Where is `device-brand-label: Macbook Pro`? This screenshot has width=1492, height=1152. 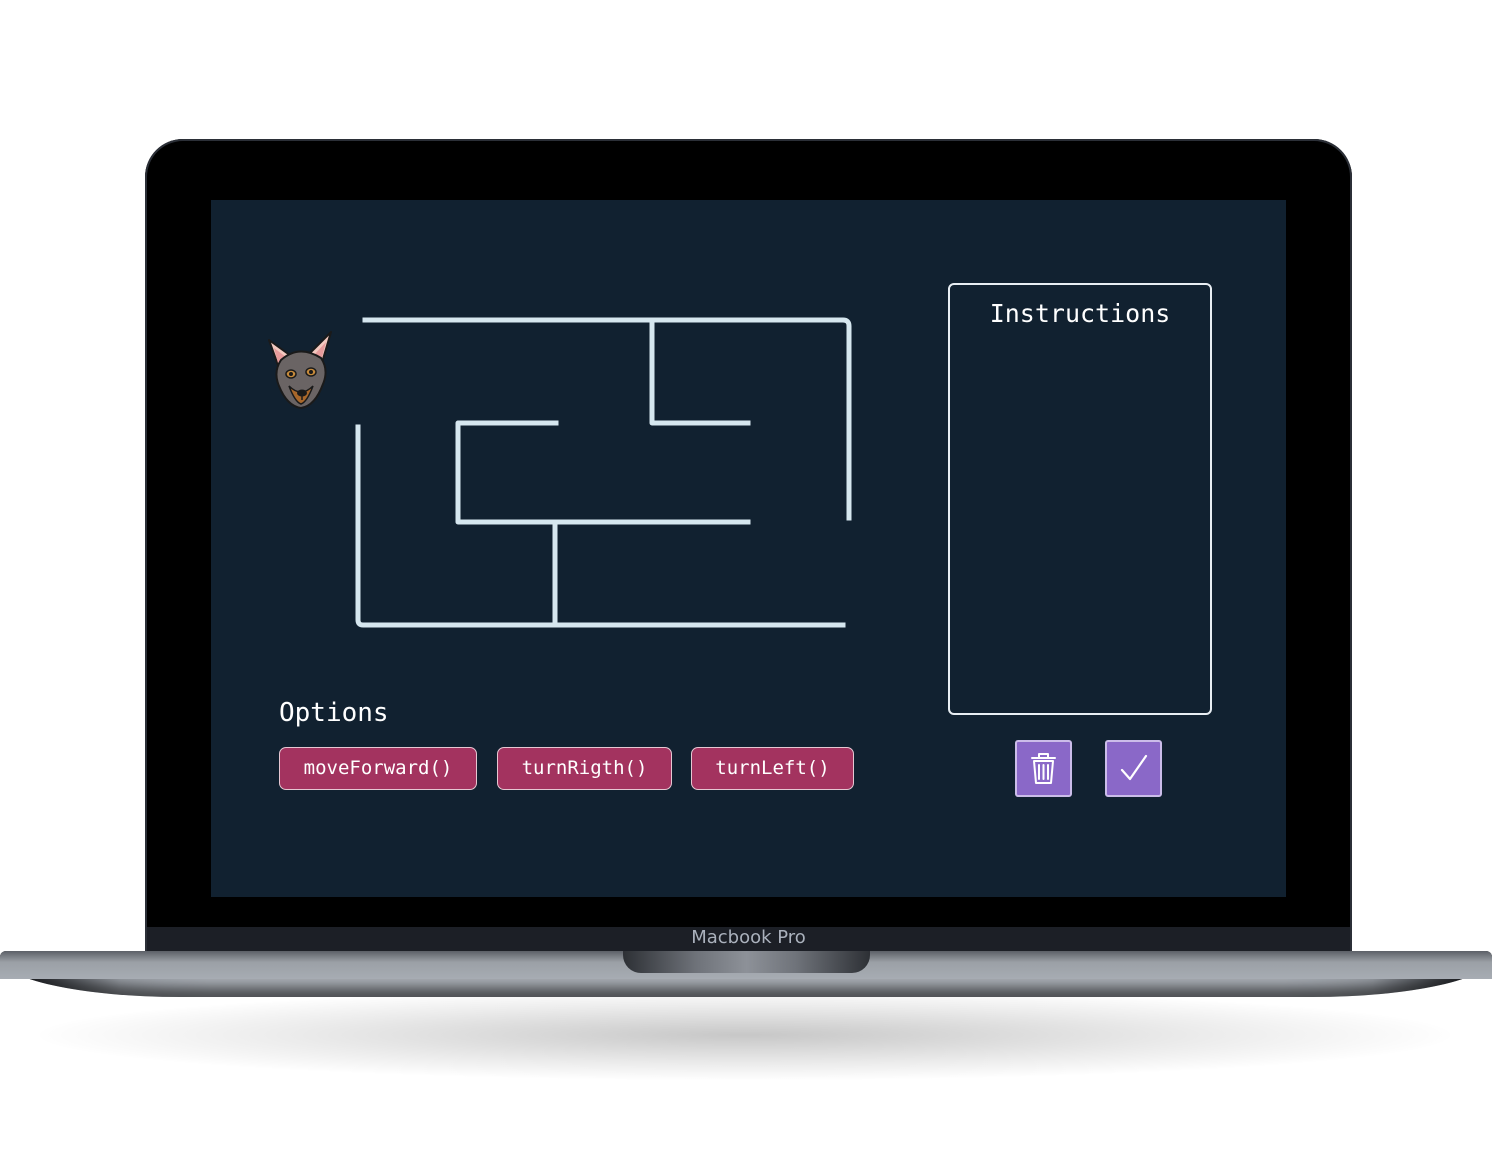
device-brand-label: Macbook Pro is located at coordinates (748, 937).